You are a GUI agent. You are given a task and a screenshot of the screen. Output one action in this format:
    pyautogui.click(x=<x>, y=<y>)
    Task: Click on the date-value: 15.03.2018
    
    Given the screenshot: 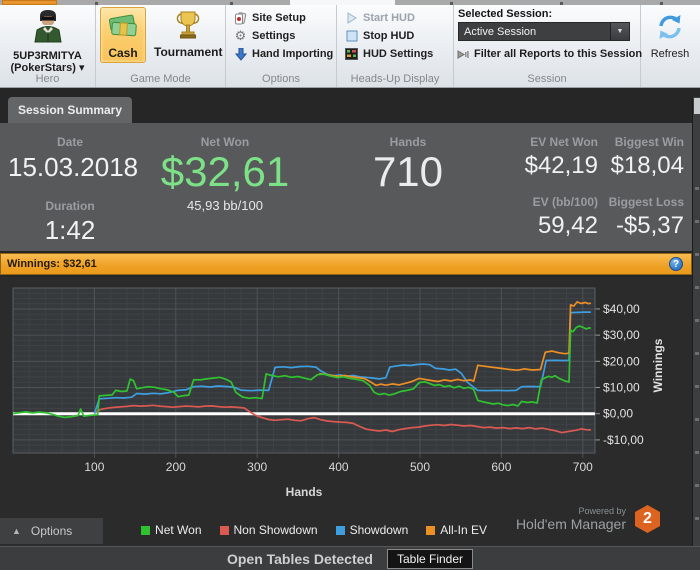 What is the action you would take?
    pyautogui.click(x=73, y=167)
    